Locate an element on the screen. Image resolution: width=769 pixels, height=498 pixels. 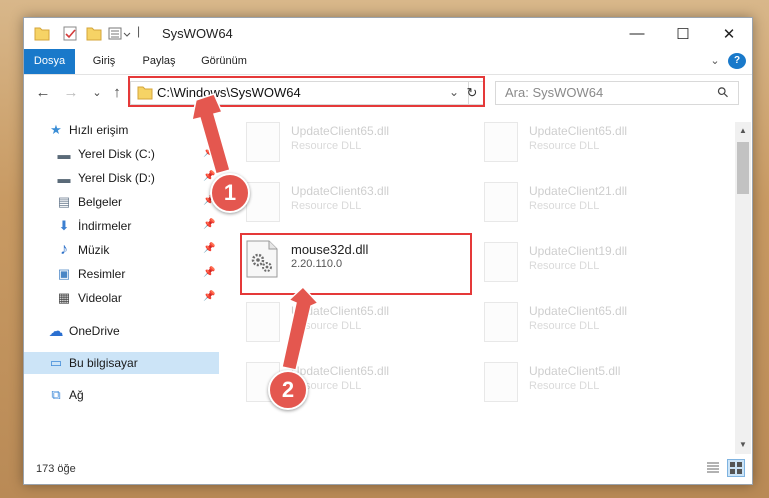
file-tile: UpdateClient21.dll Resource DLL is located at coordinates (591, 202).